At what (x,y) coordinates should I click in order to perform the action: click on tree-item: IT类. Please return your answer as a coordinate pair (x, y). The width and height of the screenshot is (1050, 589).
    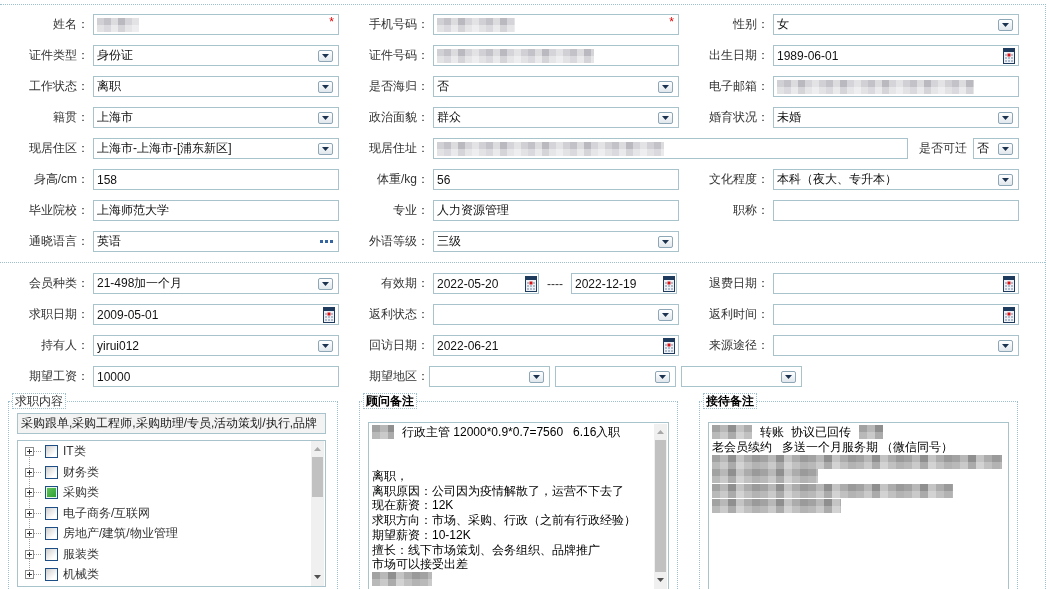
    Looking at the image, I should click on (74, 452).